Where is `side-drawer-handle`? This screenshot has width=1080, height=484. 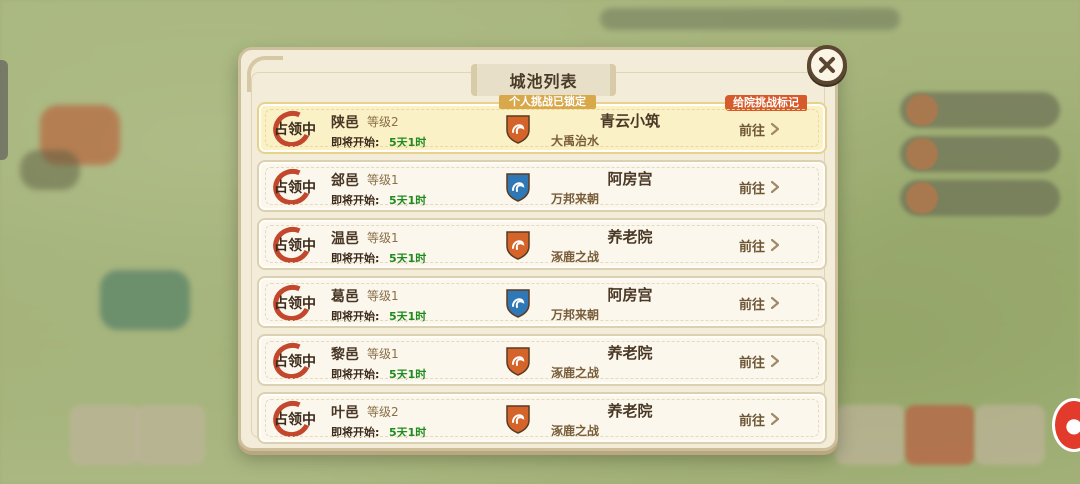 side-drawer-handle is located at coordinates (4, 110).